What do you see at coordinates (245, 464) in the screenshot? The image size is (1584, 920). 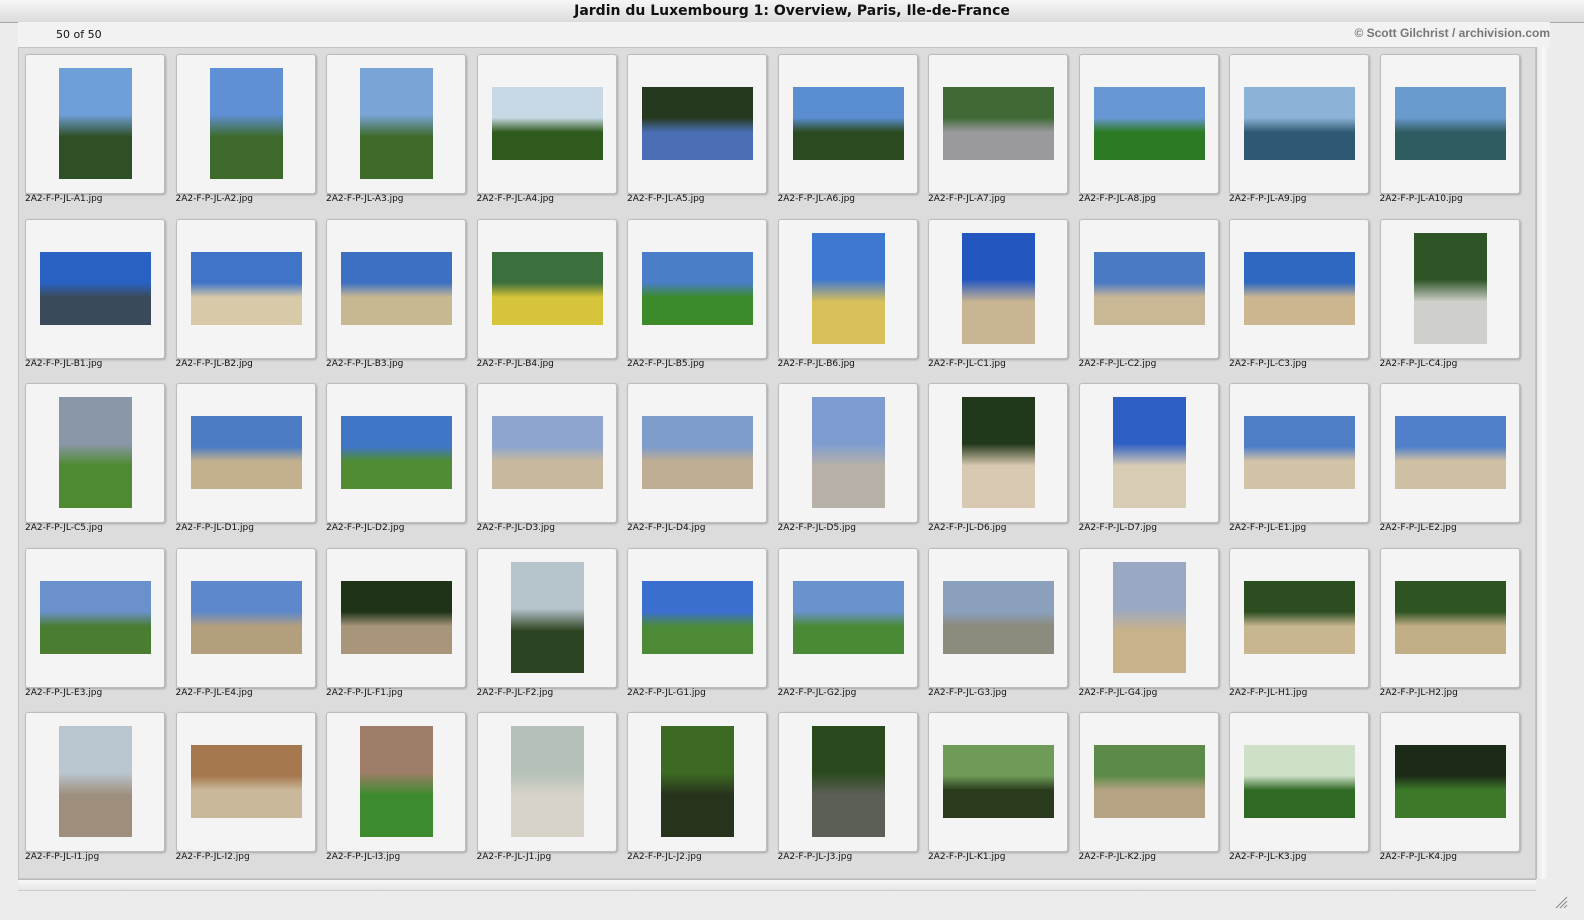 I see `thumbnail-item: 2A2-F-P-JL-D1.jpg` at bounding box center [245, 464].